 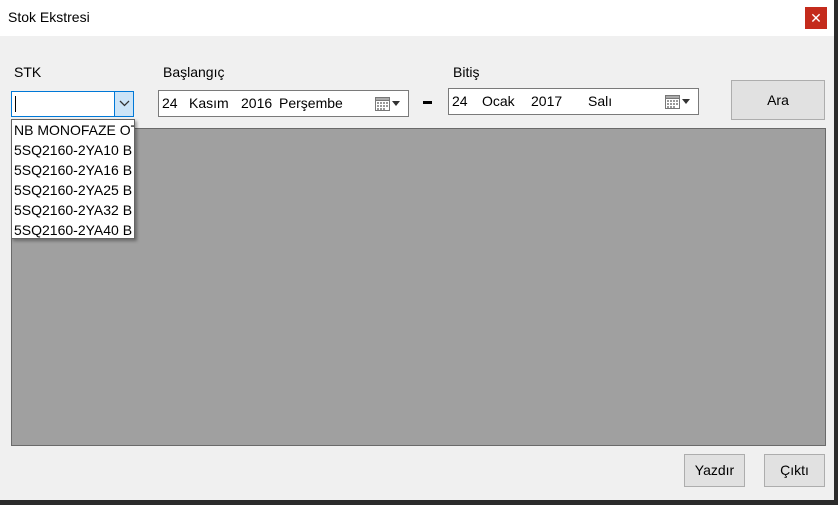 I want to click on start-weekday: Perşembe, so click(x=311, y=103).